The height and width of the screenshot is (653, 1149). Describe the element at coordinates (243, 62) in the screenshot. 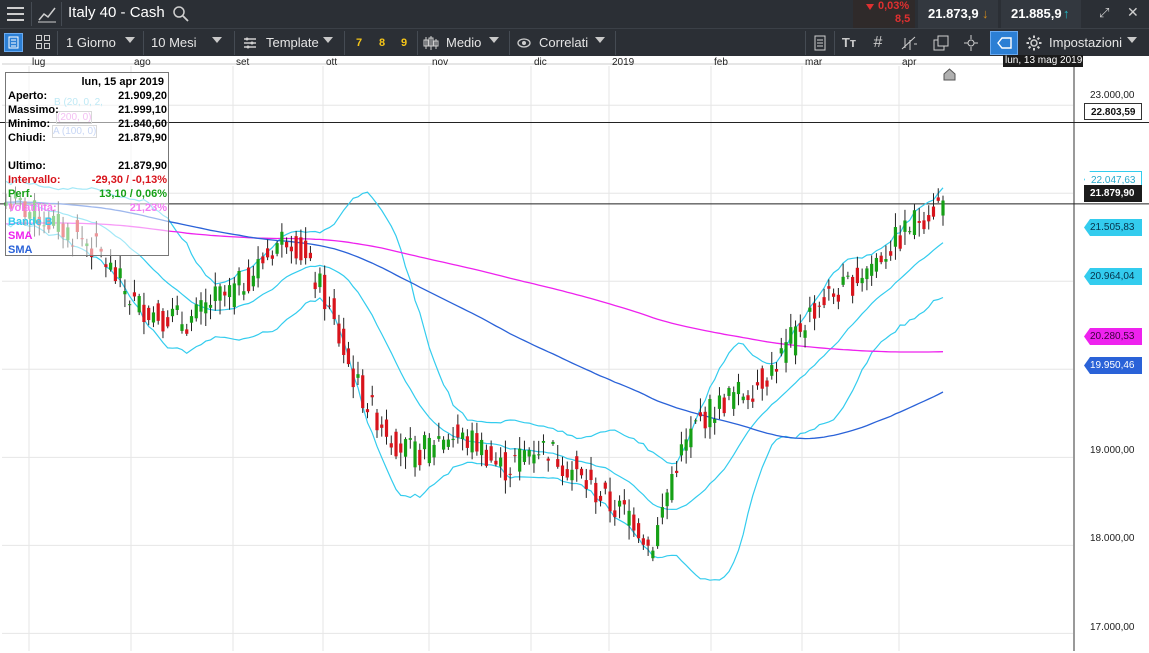

I see `month-label: set` at that location.